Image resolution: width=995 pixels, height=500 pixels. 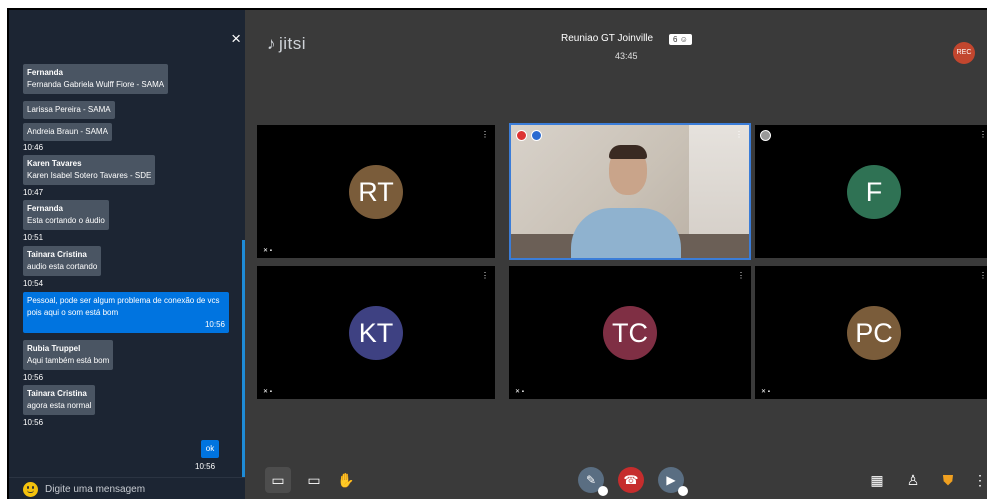 What do you see at coordinates (96, 84) in the screenshot?
I see `chat-text: Fernanda Gabriela Wulff Fiore - SAMA` at bounding box center [96, 84].